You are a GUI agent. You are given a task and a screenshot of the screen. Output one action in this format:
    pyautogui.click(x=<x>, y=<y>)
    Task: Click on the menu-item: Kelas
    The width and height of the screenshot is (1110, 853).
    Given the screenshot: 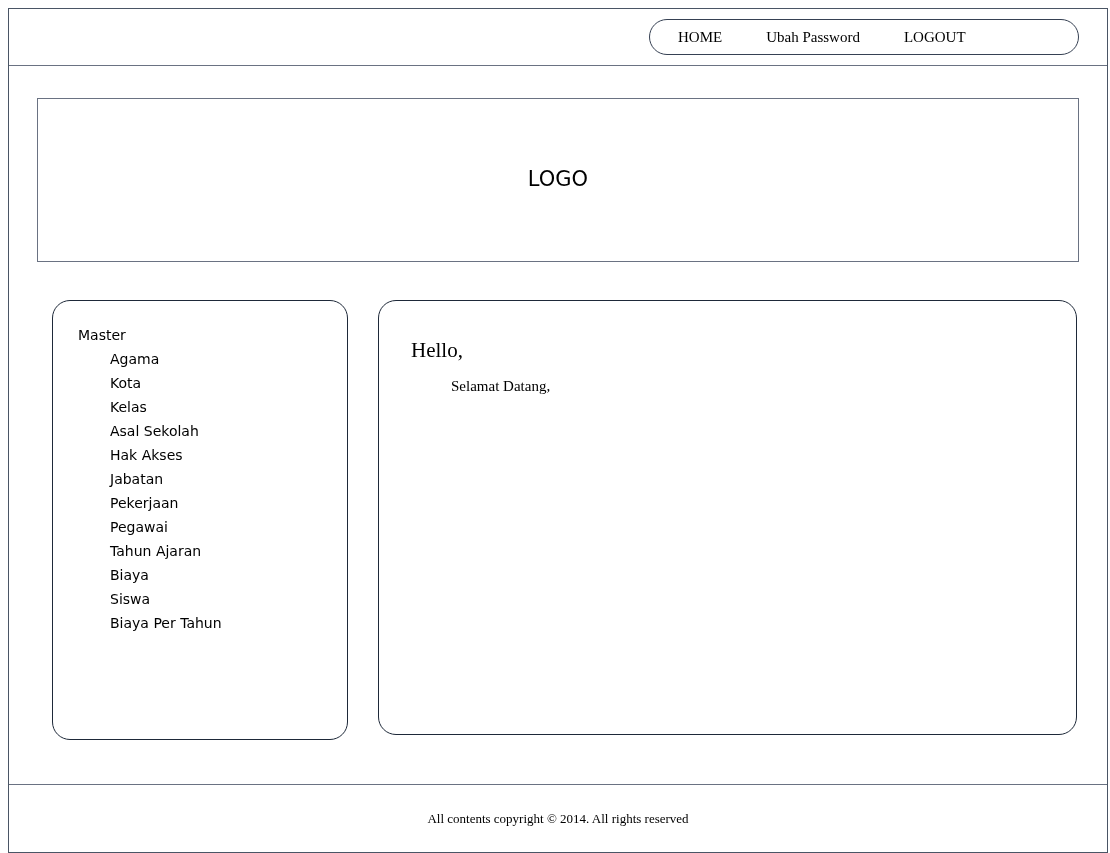 What is the action you would take?
    pyautogui.click(x=128, y=407)
    